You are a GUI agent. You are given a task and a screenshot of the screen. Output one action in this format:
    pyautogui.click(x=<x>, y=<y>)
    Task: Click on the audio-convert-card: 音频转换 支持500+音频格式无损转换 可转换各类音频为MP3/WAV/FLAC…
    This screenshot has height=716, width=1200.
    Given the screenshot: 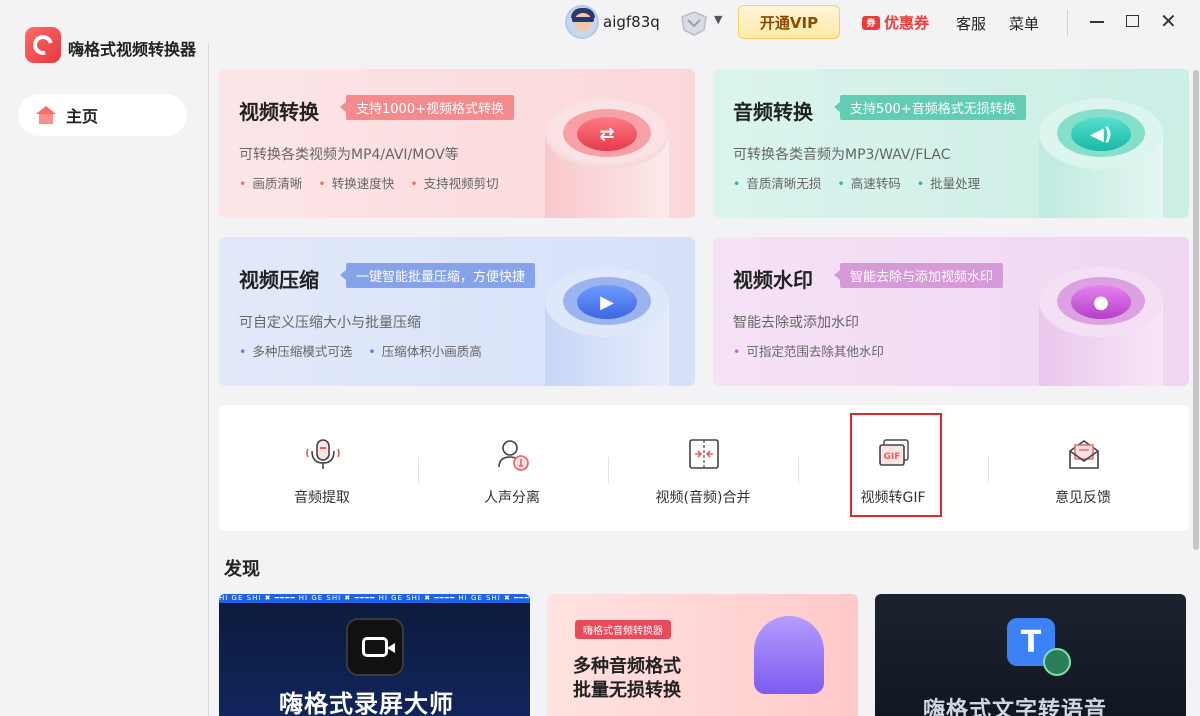 What is the action you would take?
    pyautogui.click(x=951, y=143)
    